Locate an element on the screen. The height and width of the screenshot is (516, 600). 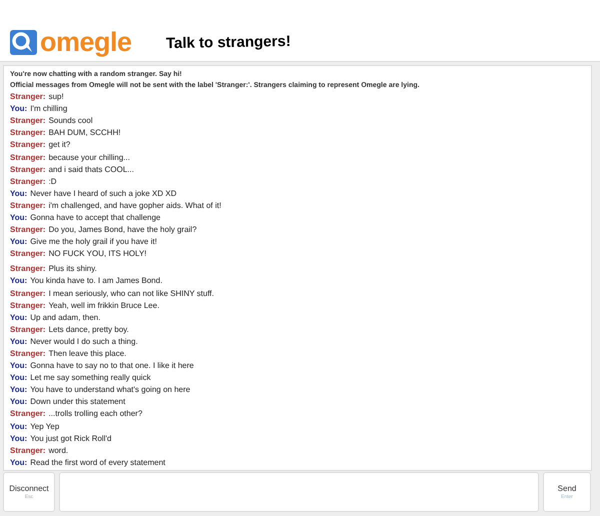
message-text: i'm challenged, and have gopher aids. What of it! is located at coordinates (135, 205).